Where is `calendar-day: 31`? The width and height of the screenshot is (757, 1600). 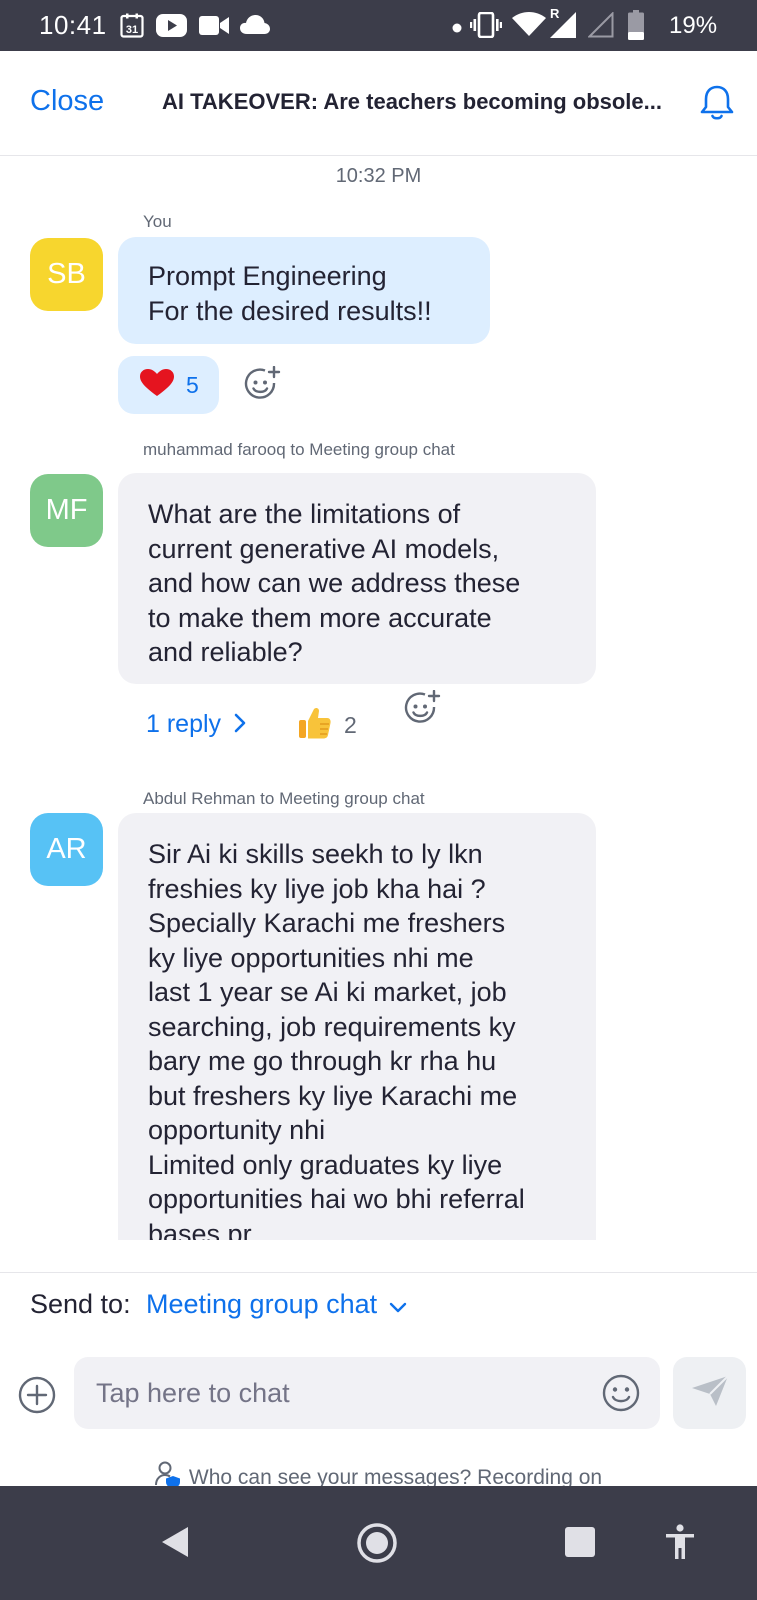
calendar-day: 31 is located at coordinates (132, 30).